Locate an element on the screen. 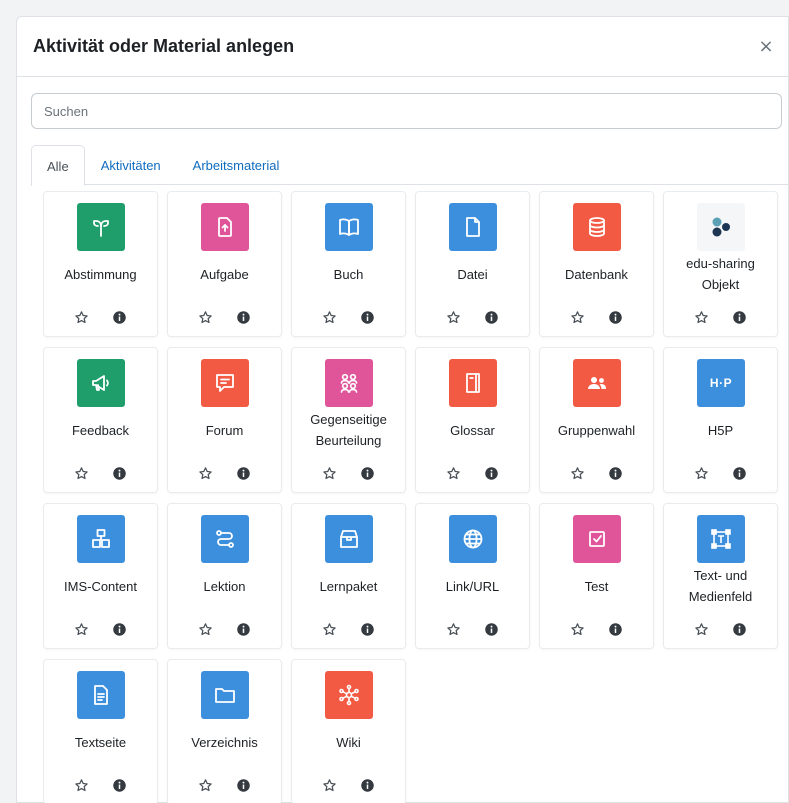 The image size is (789, 803). glossary-icon is located at coordinates (473, 383).